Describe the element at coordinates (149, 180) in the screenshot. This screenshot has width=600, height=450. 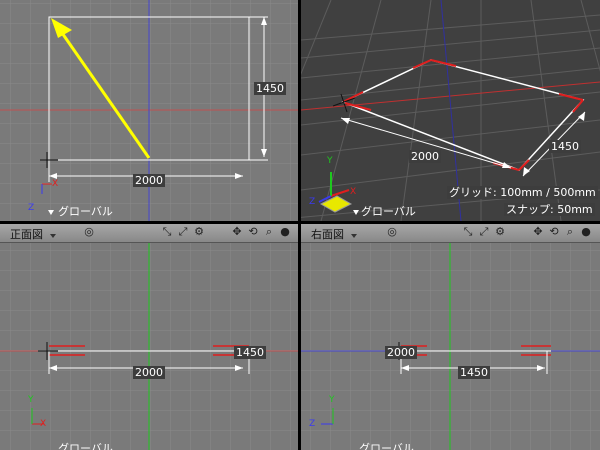
I see `top-width-dimension: 2000` at that location.